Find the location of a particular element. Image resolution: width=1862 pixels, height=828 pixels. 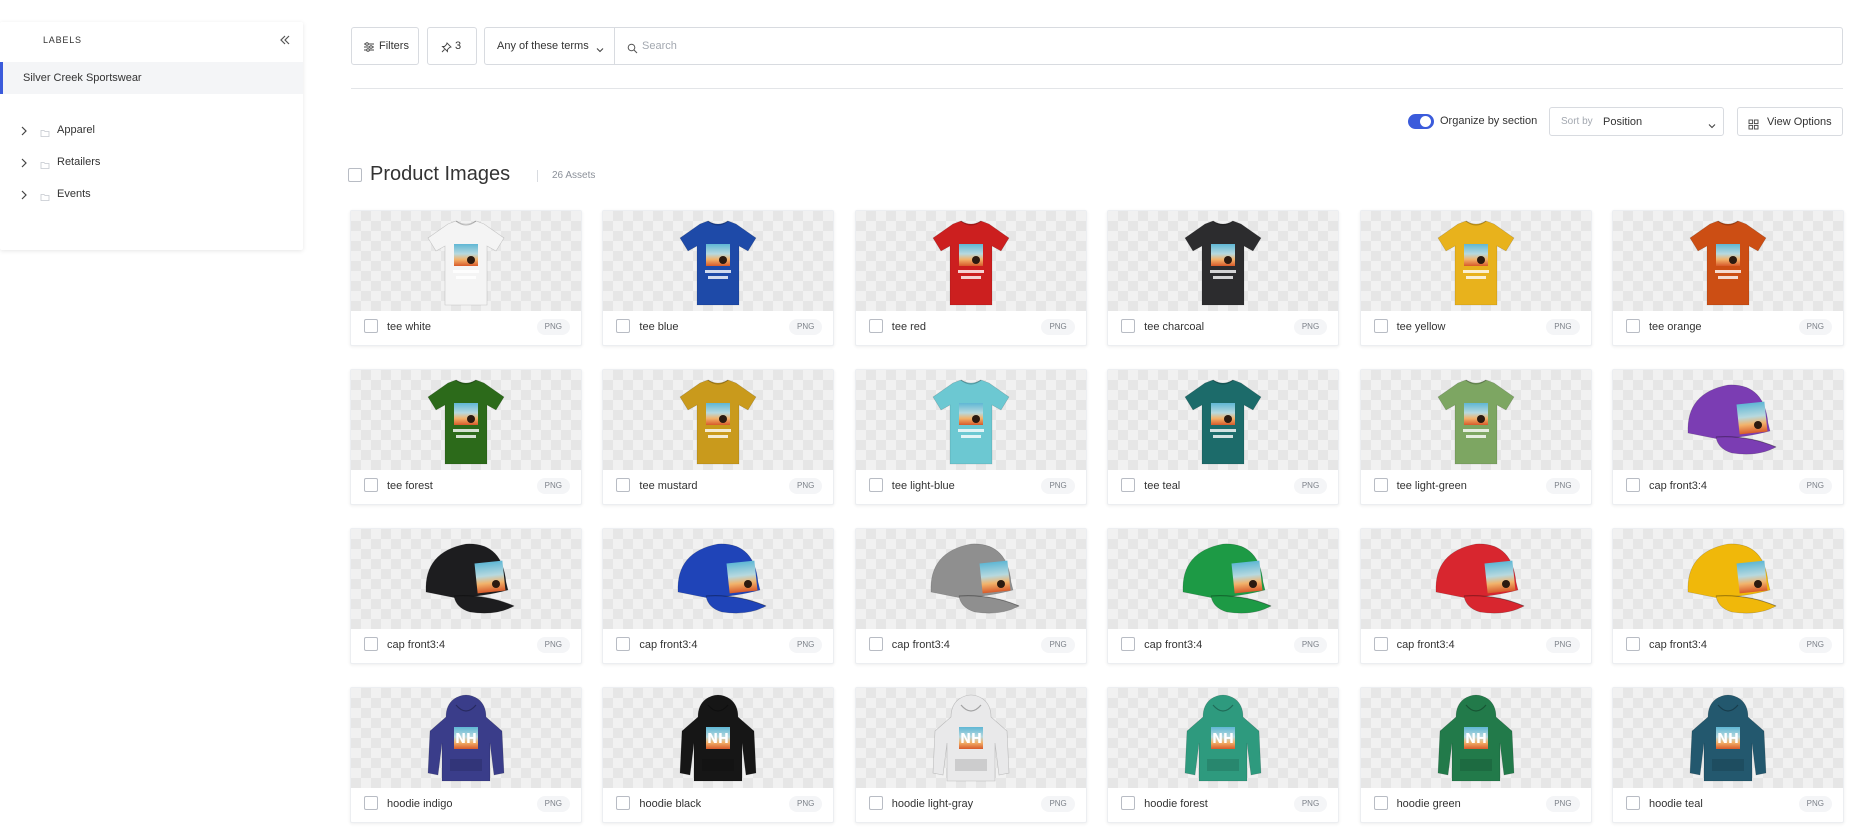

view-options-button: View Options is located at coordinates (1790, 121).